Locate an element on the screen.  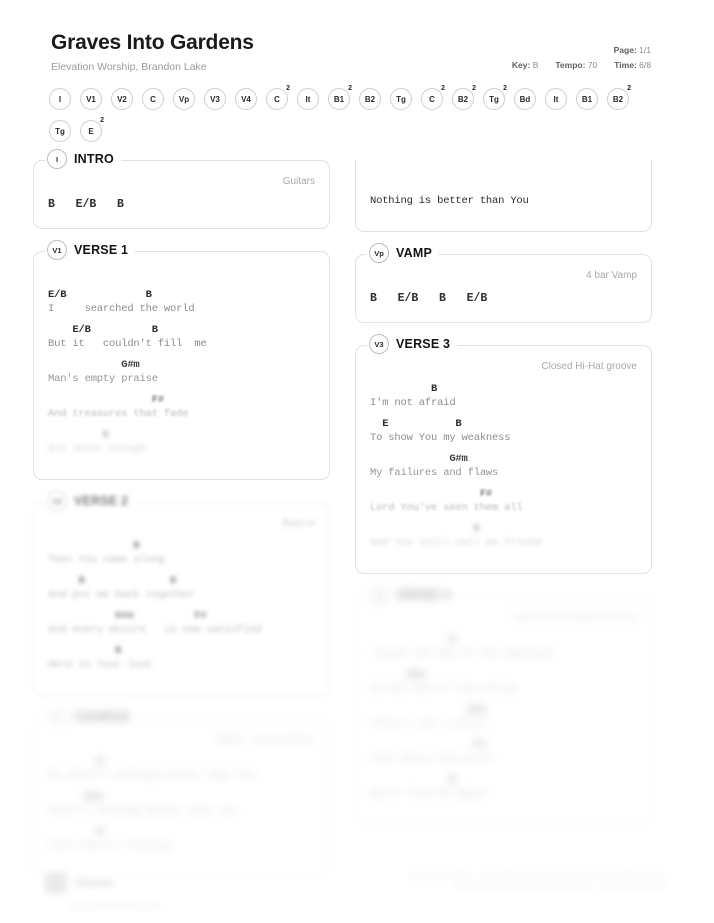
key-value: B is located at coordinates (535, 65).